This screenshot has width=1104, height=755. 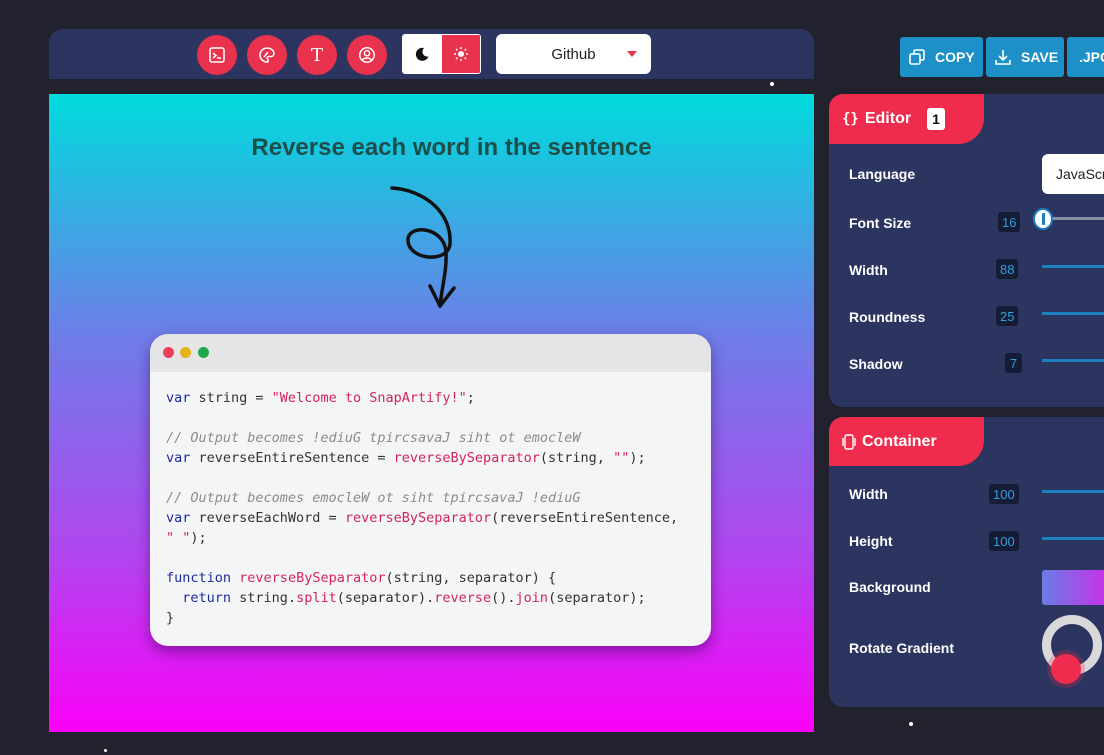 I want to click on window-dot-green, so click(x=203, y=352).